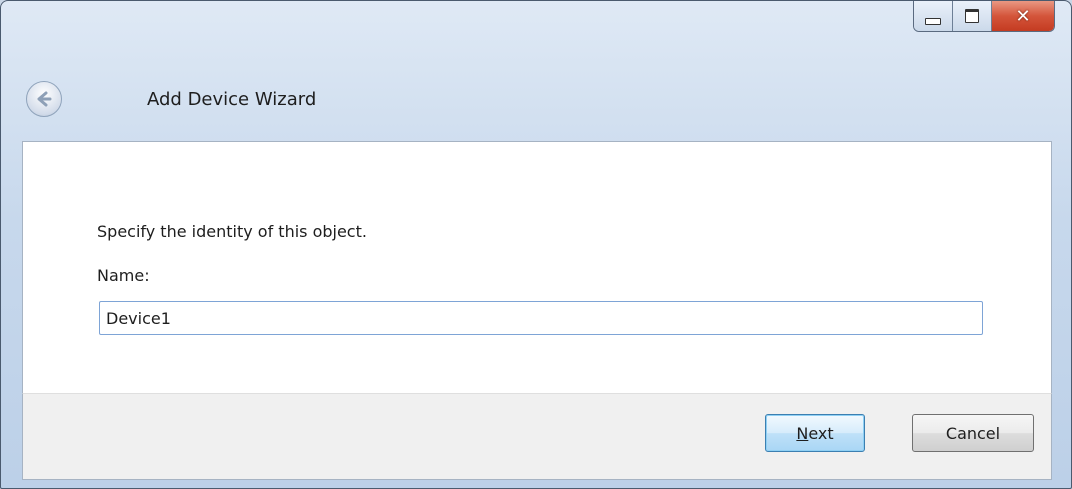 This screenshot has width=1072, height=489. I want to click on minimize-icon, so click(933, 21).